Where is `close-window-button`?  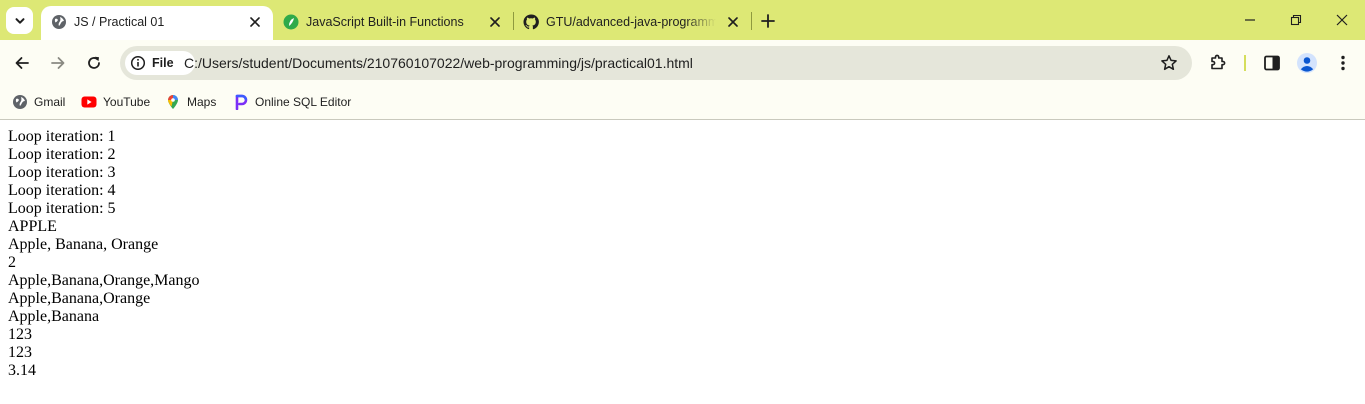
close-window-button is located at coordinates (1342, 20).